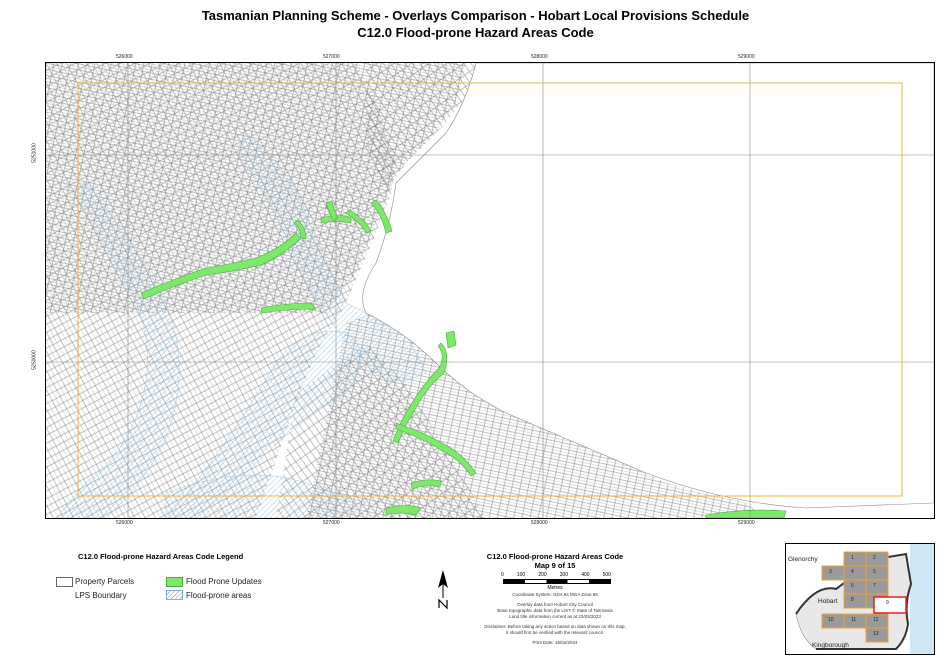 The image size is (951, 672). What do you see at coordinates (852, 600) in the screenshot?
I see `inset-tile: 8` at bounding box center [852, 600].